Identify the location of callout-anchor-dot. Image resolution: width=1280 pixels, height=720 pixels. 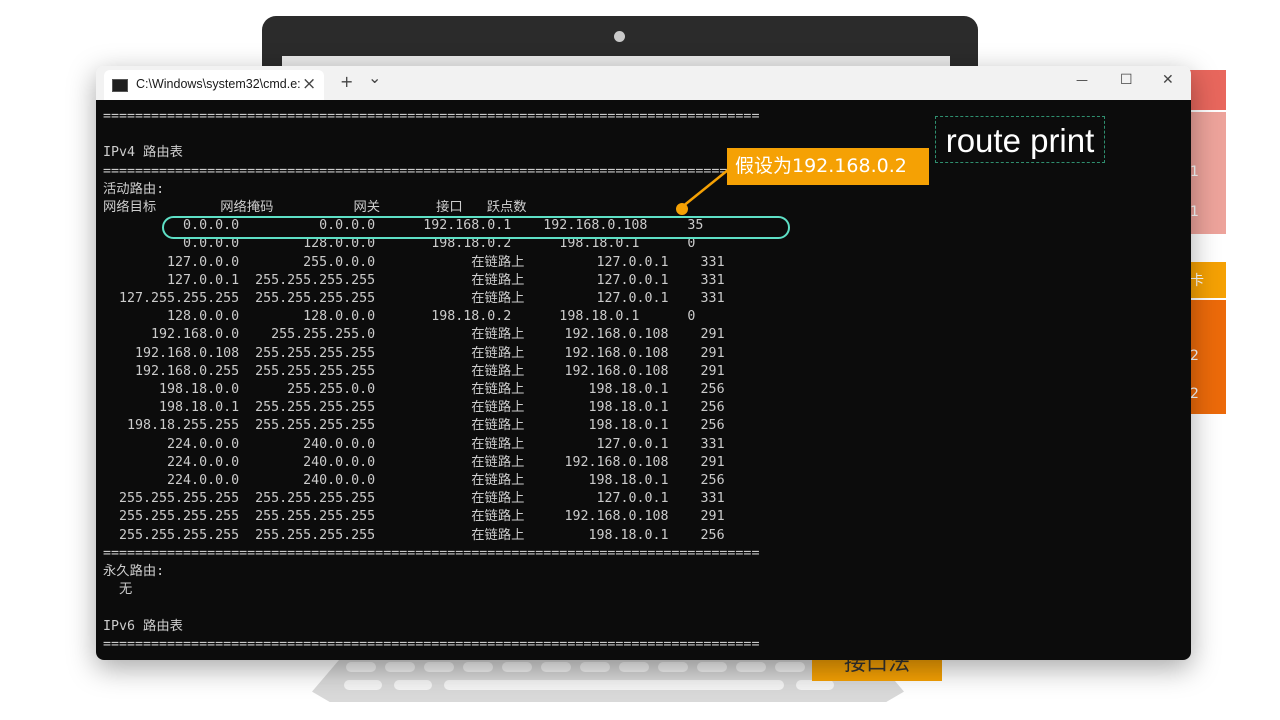
(682, 209).